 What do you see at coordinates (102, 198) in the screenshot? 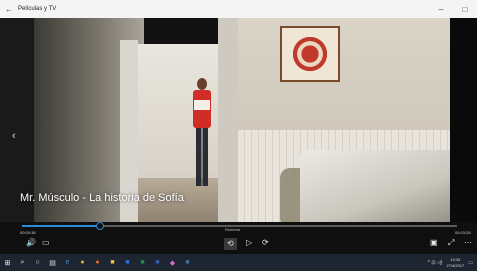
I see `video-title: Mr. Músculo - La historia de Sofía` at bounding box center [102, 198].